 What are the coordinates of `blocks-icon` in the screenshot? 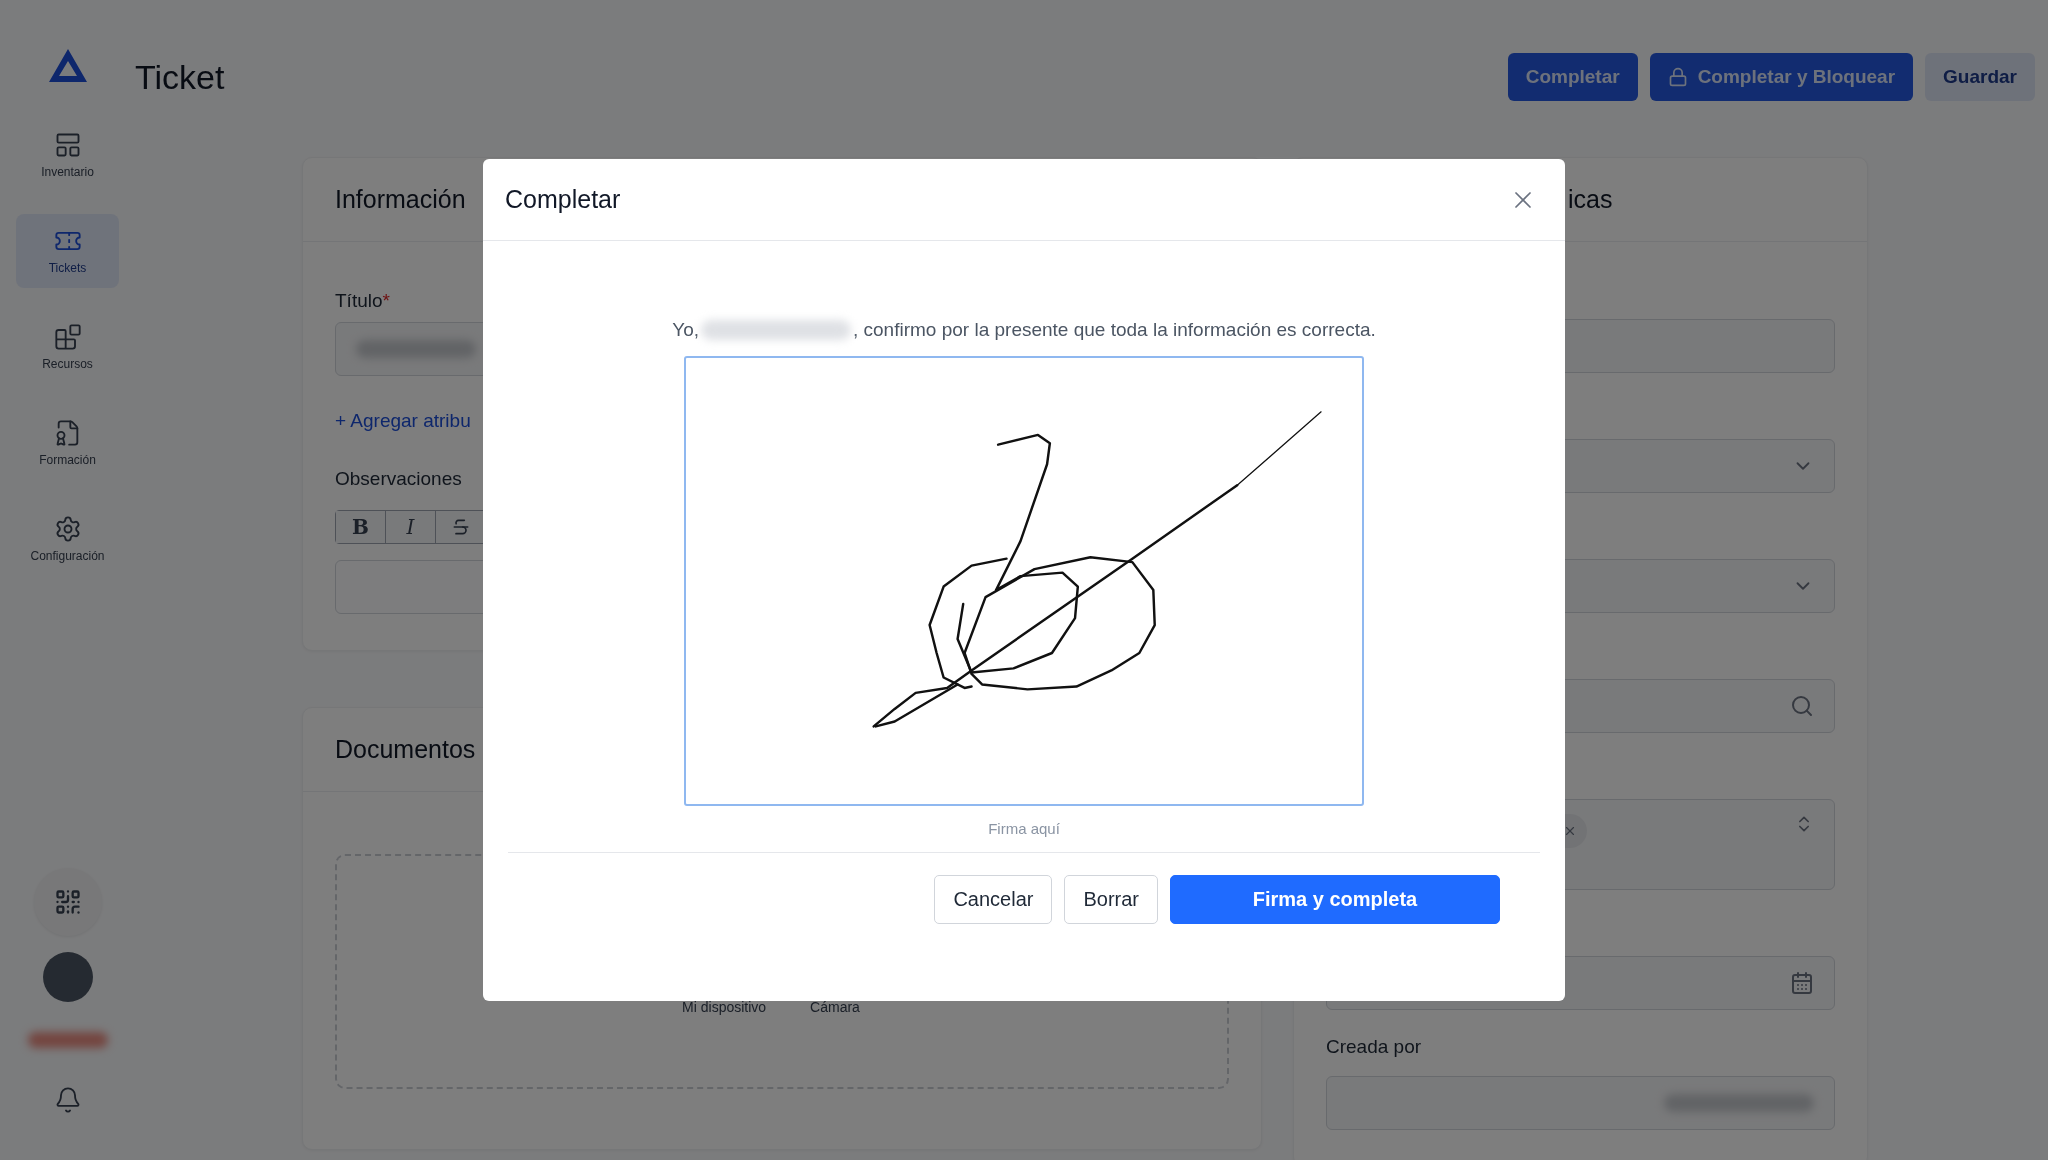 It's located at (67, 337).